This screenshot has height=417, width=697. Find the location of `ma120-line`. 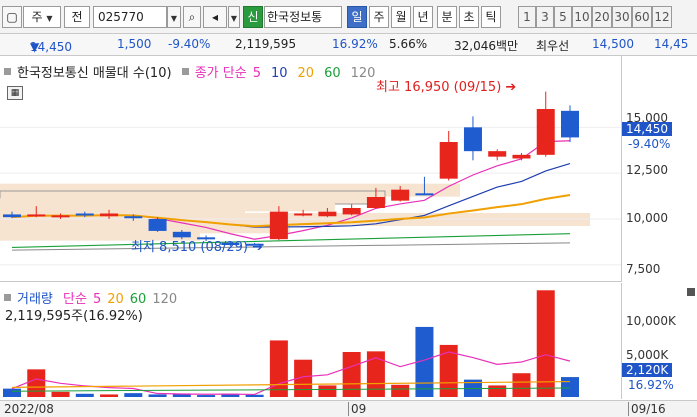

ma120-line is located at coordinates (291, 246).